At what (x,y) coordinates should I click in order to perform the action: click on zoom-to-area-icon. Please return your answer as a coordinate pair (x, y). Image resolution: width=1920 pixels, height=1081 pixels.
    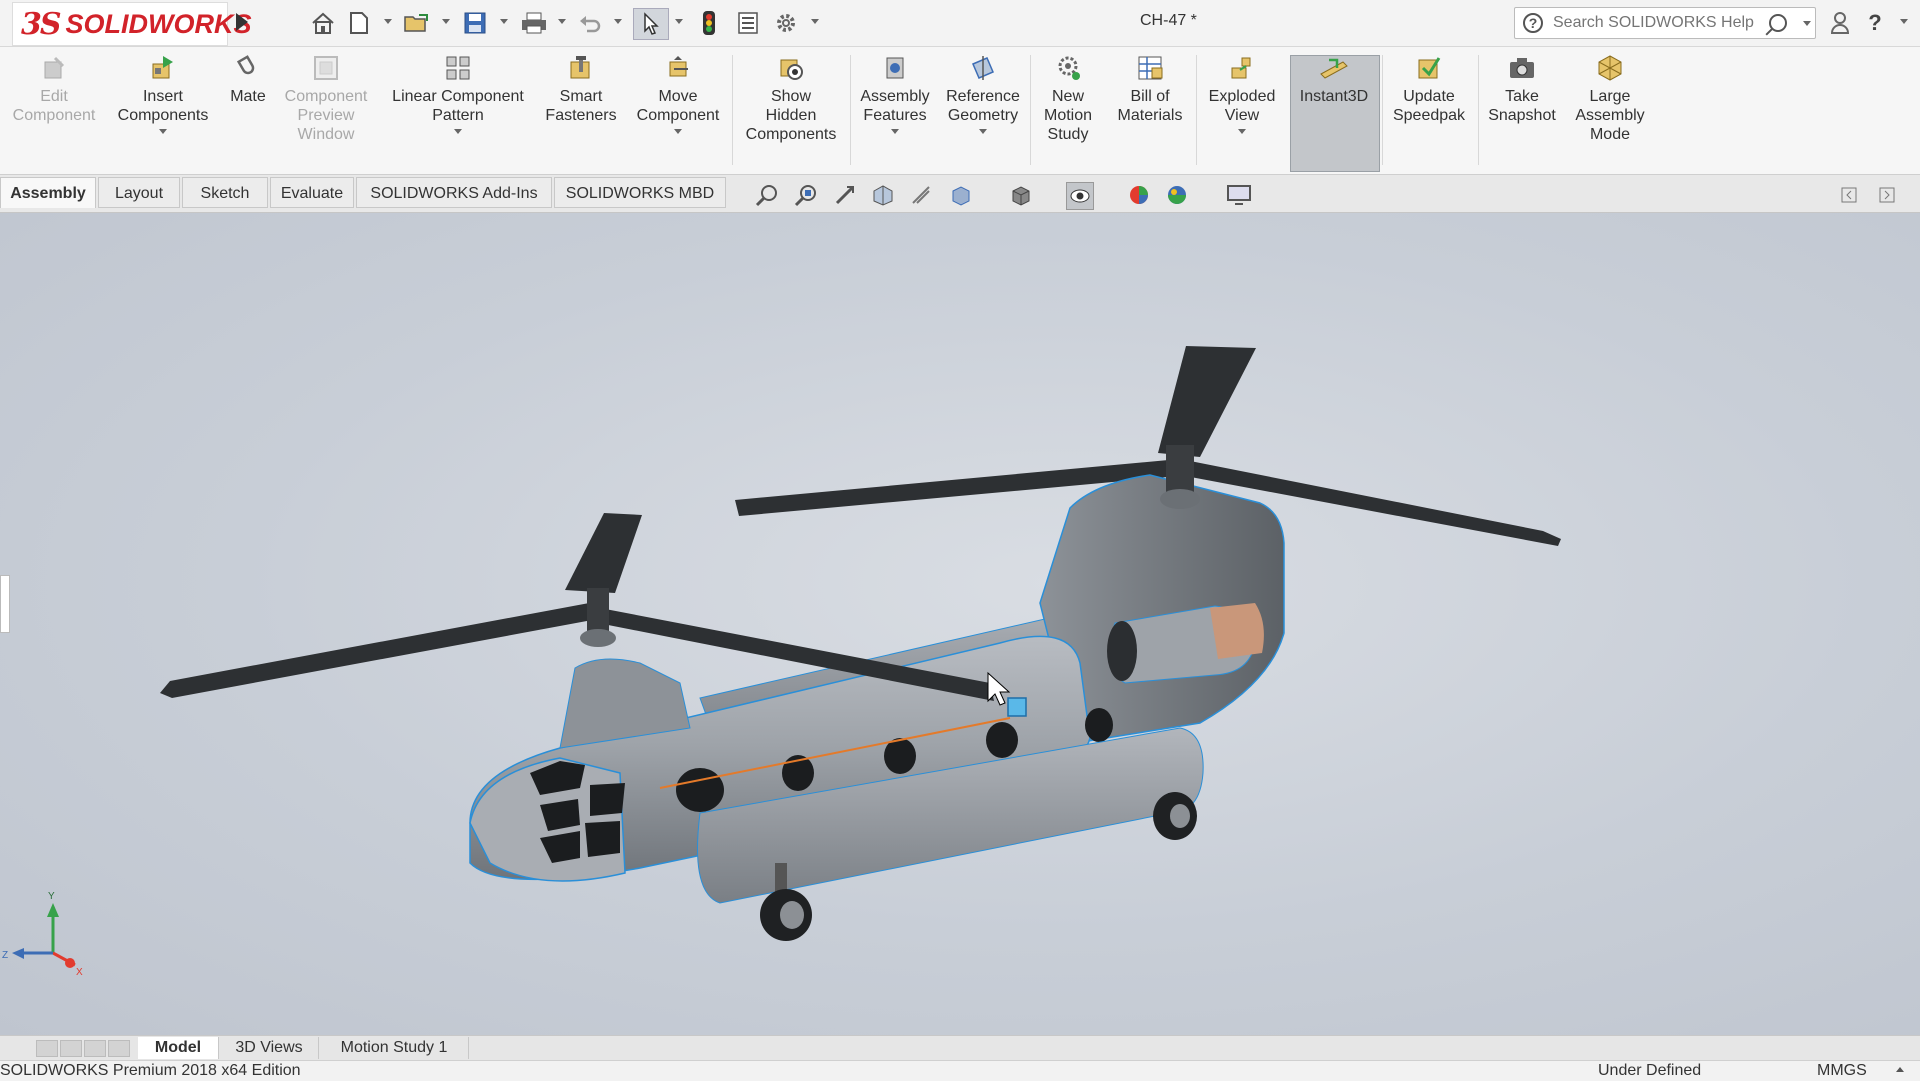
    Looking at the image, I should click on (806, 195).